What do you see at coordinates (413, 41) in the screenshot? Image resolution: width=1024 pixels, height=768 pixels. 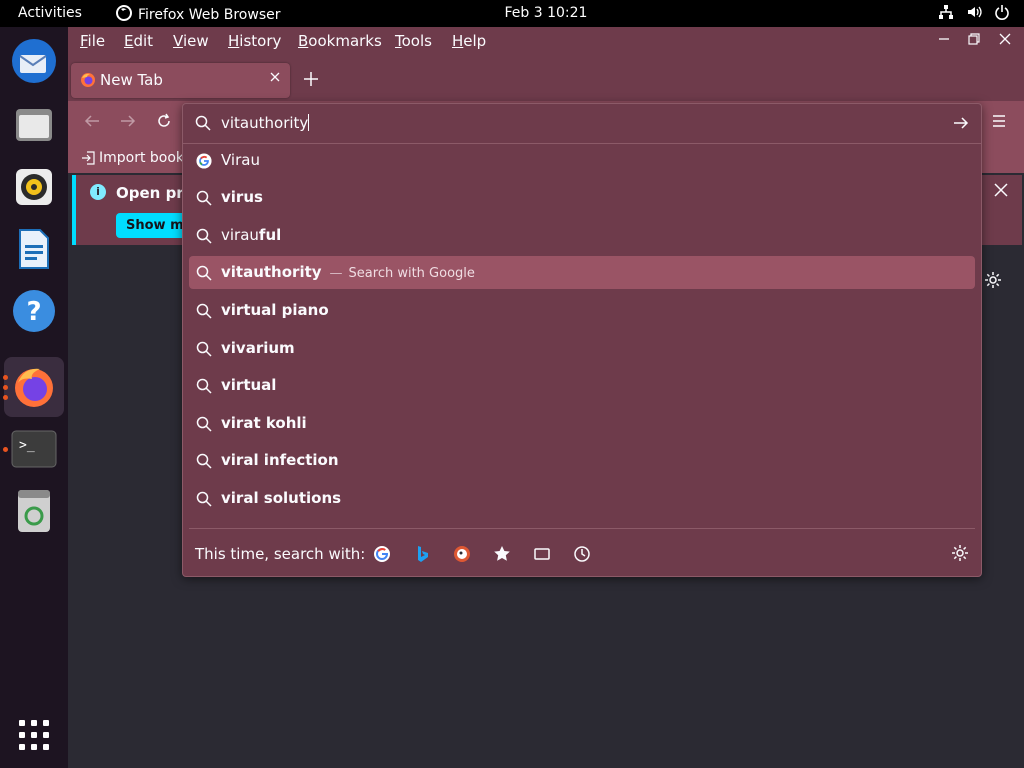 I see `menu-tools: Tools` at bounding box center [413, 41].